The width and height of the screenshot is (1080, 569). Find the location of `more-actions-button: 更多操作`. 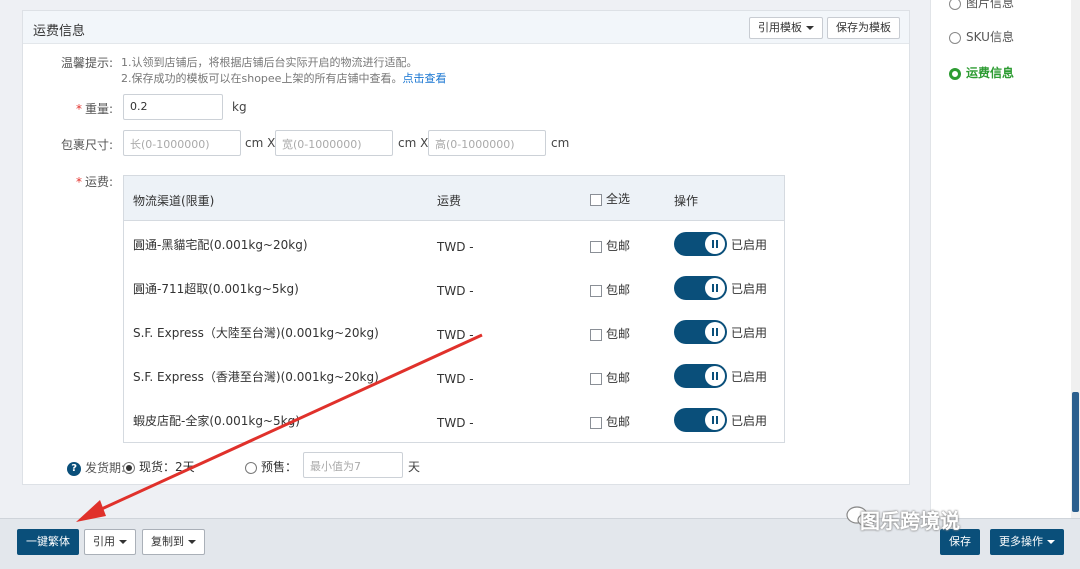

more-actions-button: 更多操作 is located at coordinates (1027, 542).